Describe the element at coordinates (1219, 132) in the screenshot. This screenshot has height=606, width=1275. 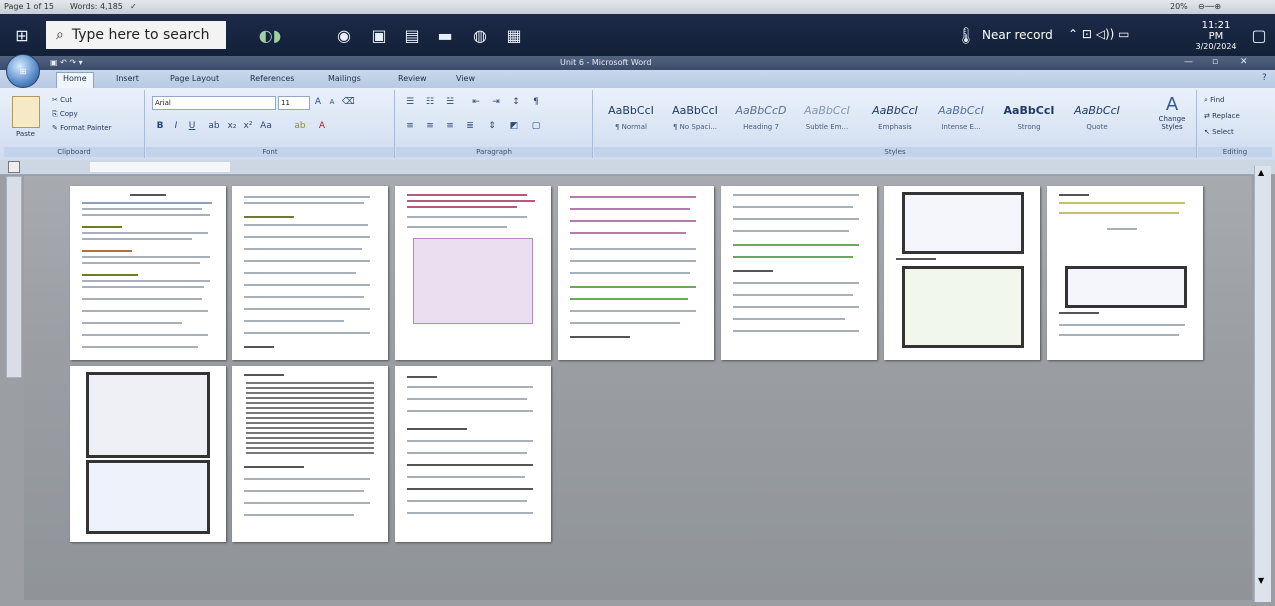
I see `select-button: ↖ Select` at that location.